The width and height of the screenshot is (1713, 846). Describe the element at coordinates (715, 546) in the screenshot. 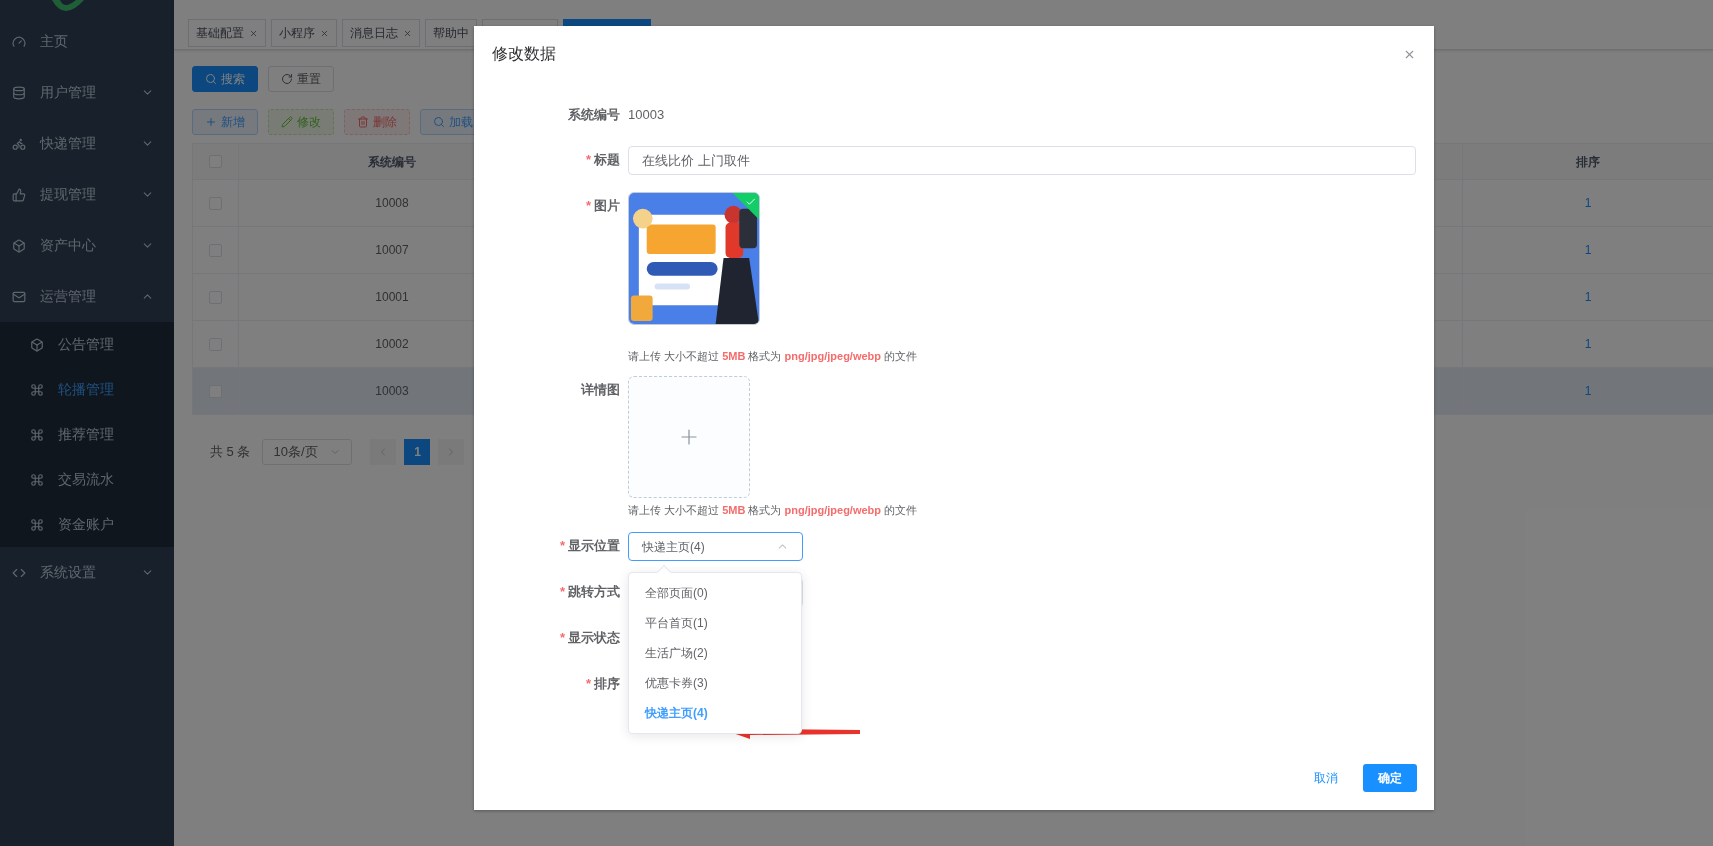

I see `select-field: 快递主页(4)` at that location.